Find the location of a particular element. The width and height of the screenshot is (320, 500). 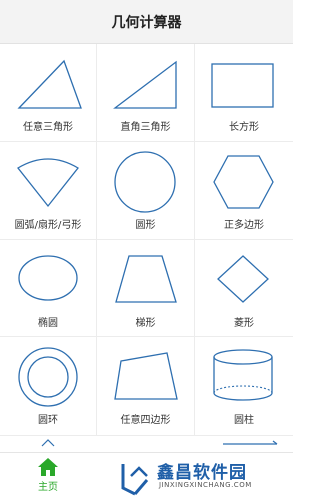

hexagon-icon is located at coordinates (244, 178).